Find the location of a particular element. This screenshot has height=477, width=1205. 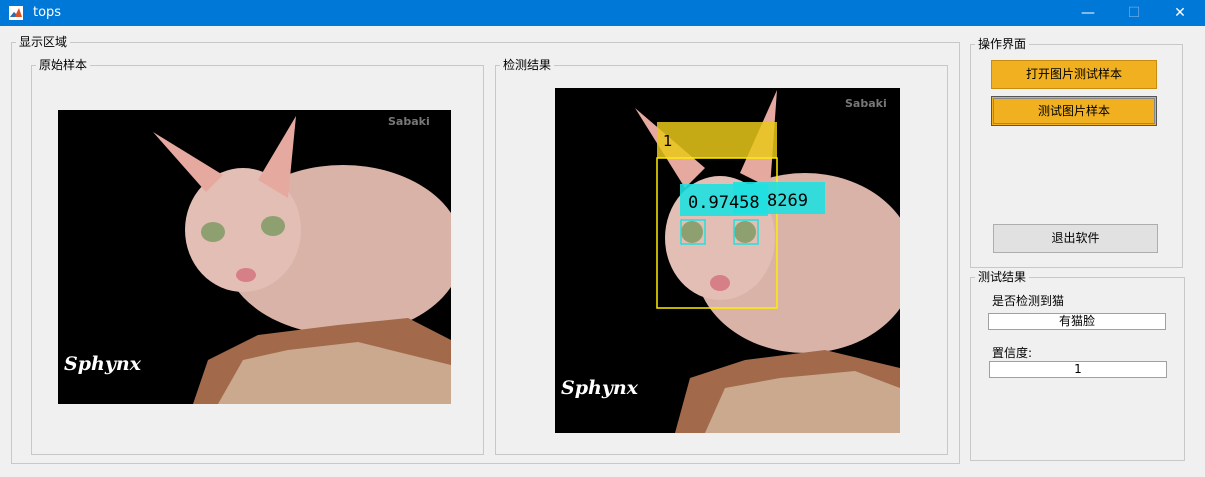

operations-panel: 操作界面 打开图片测试样本 测试图片样本 退出软件 is located at coordinates (1076, 152).